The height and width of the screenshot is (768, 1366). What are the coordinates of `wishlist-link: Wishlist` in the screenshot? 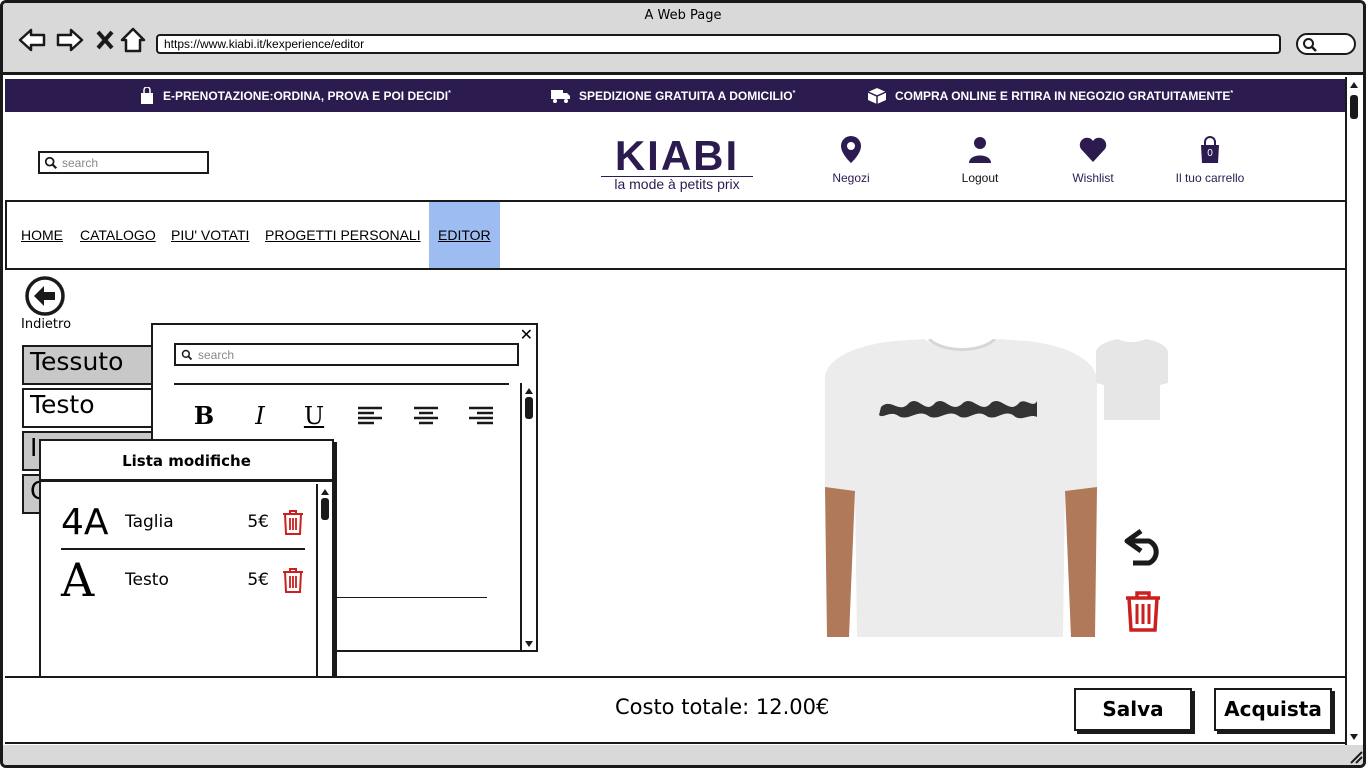 It's located at (1093, 160).